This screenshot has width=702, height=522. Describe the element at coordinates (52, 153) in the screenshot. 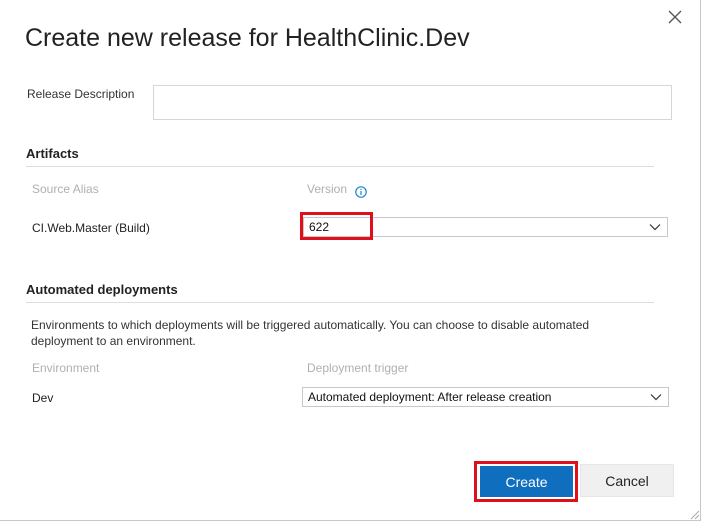

I see `artifacts-heading: Artifacts` at that location.